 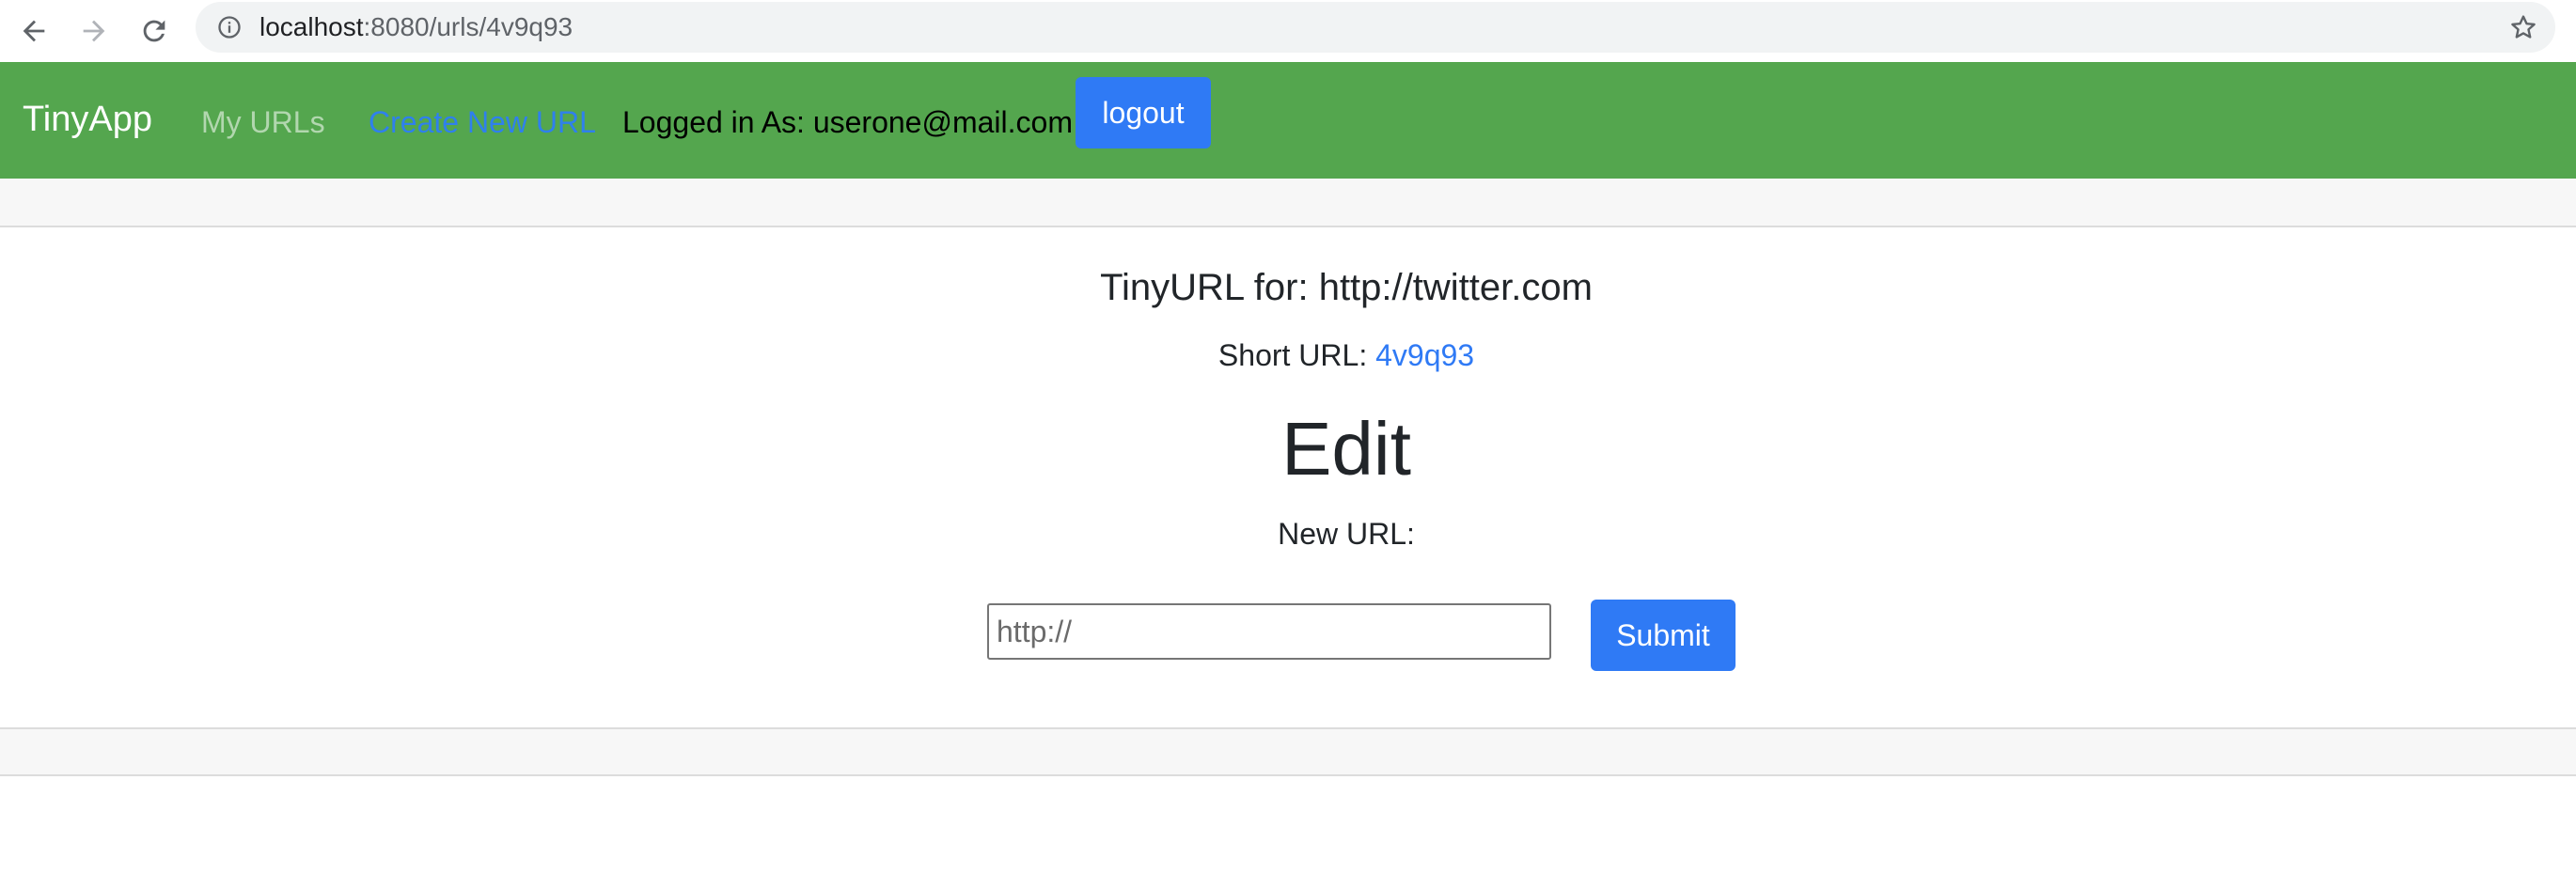 I want to click on short-url-line: Short URL: 4v9q93, so click(x=1288, y=355).